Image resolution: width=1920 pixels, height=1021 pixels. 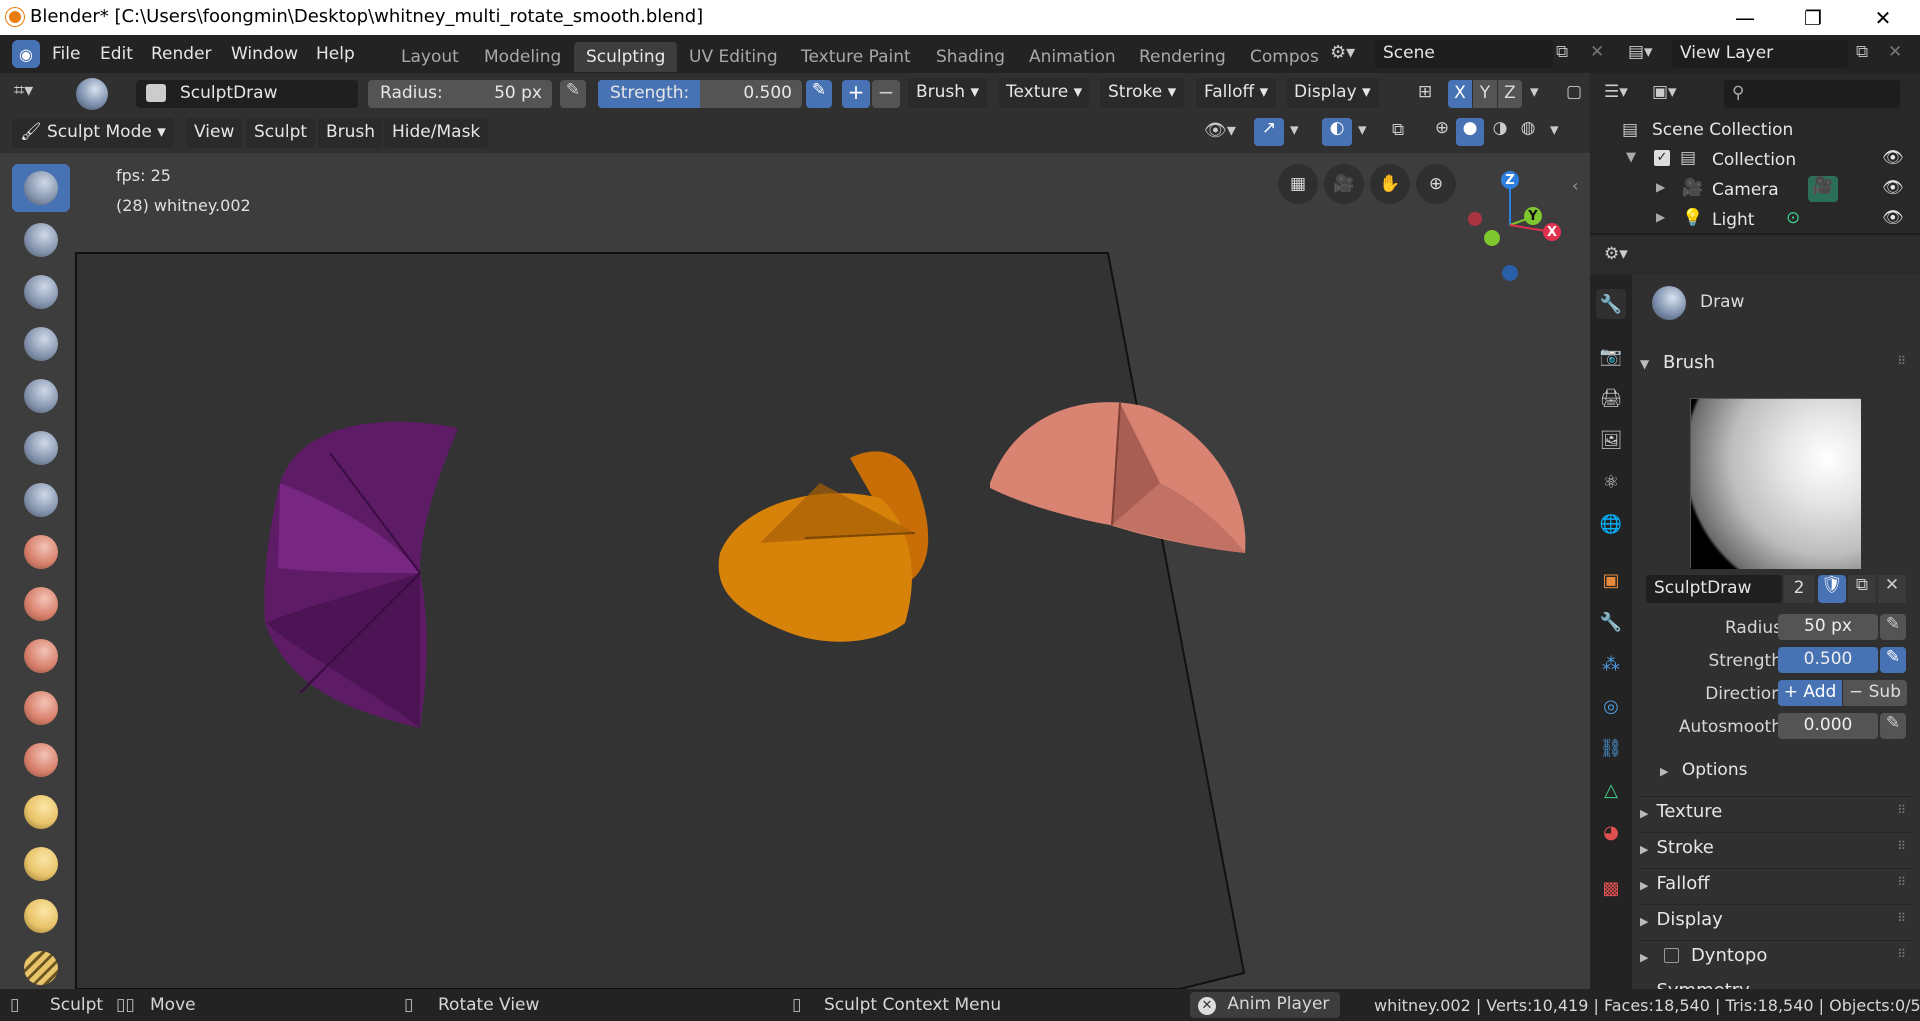 What do you see at coordinates (1793, 218) in the screenshot?
I see `light-data-icon: ⊙` at bounding box center [1793, 218].